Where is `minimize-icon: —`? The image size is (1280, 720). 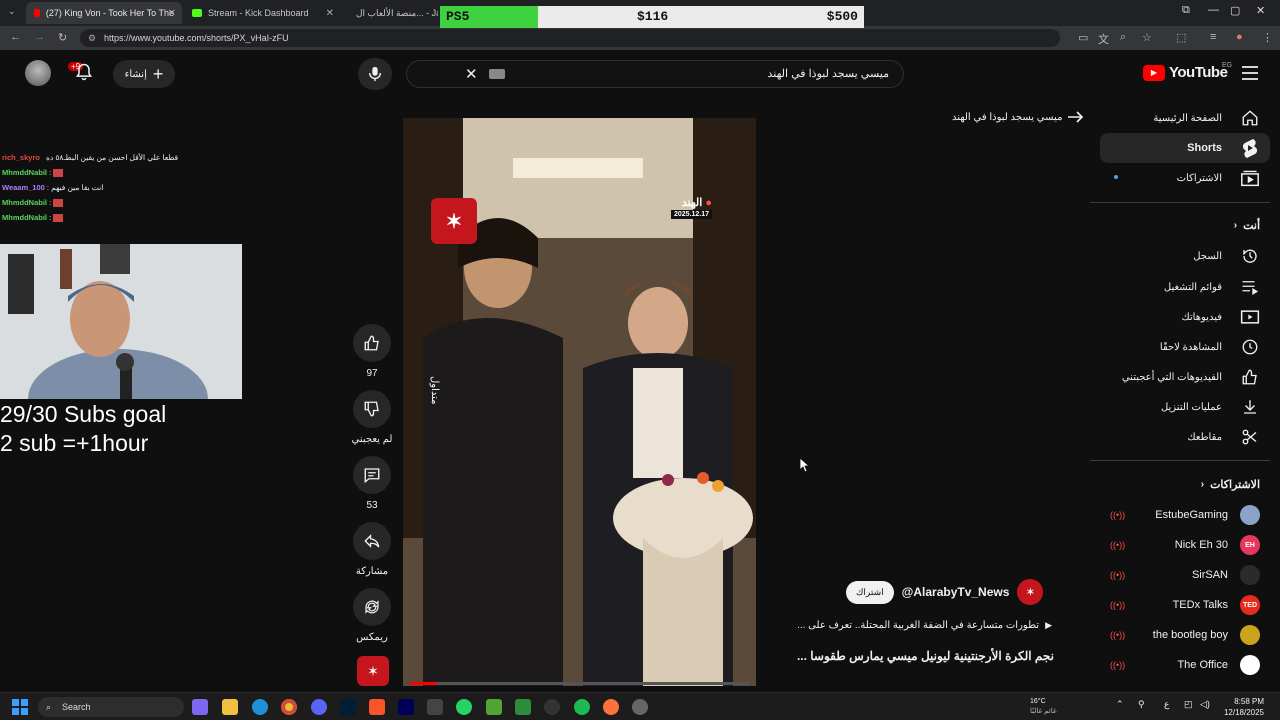
minimize-icon: — is located at coordinates (1213, 10).